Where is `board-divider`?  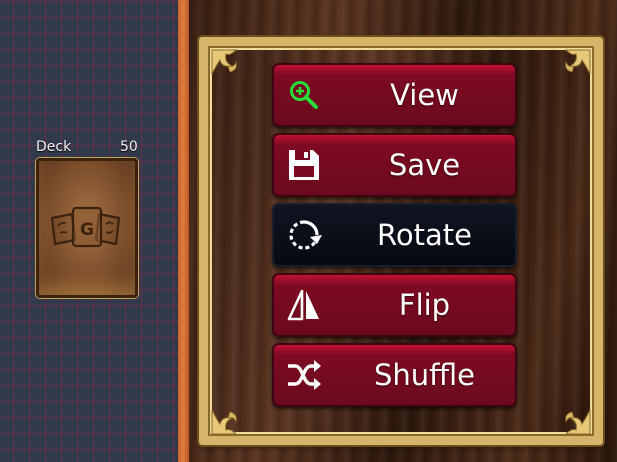
board-divider is located at coordinates (183, 231).